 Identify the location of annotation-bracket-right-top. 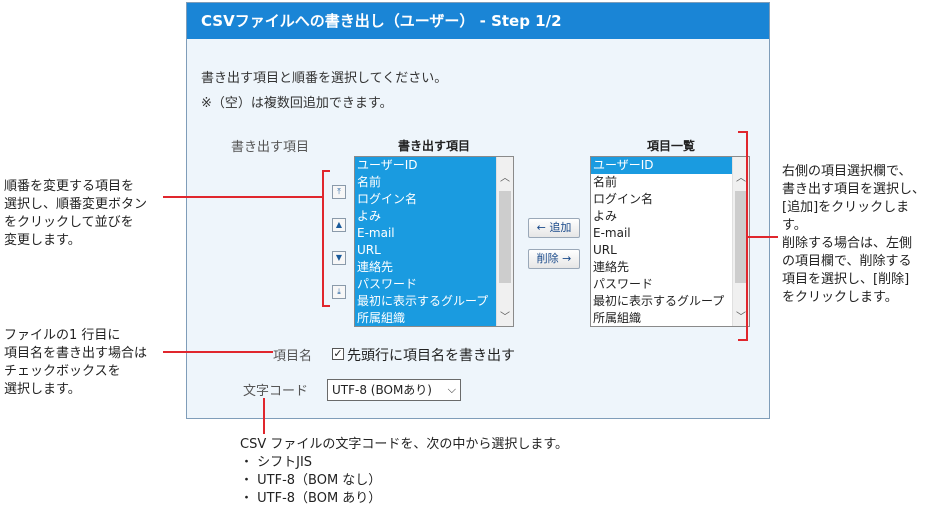
(743, 132).